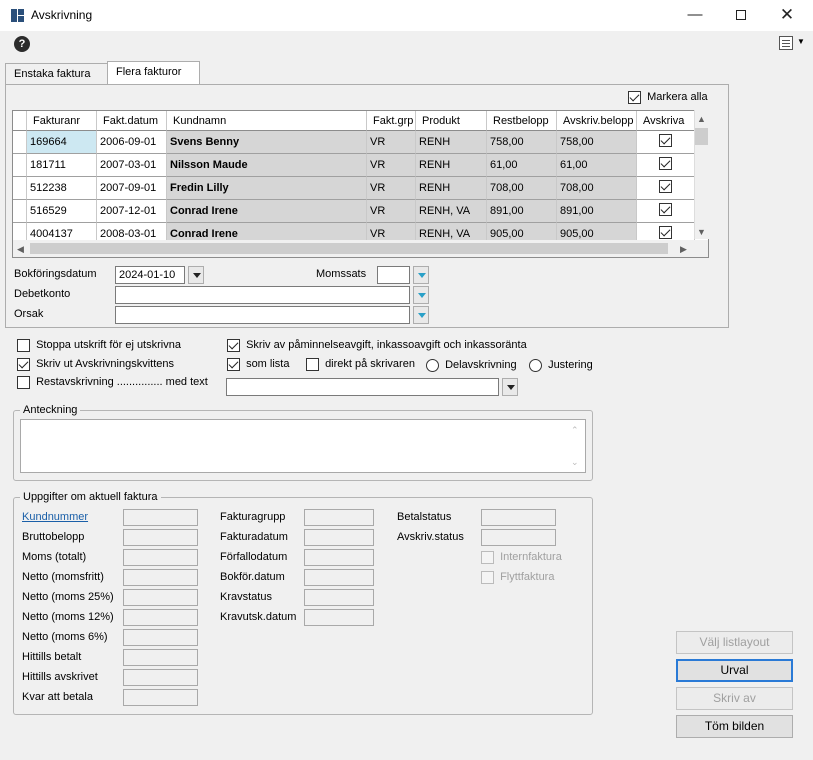 The width and height of the screenshot is (813, 760). I want to click on cell-rest: 758,00, so click(522, 142).